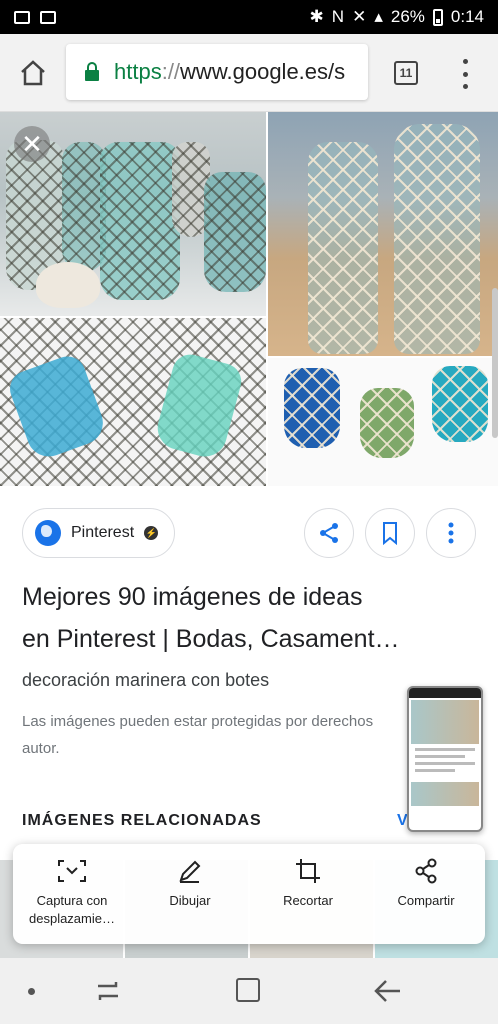 This screenshot has height=1024, width=498. I want to click on overflow-menu-button, so click(465, 74).